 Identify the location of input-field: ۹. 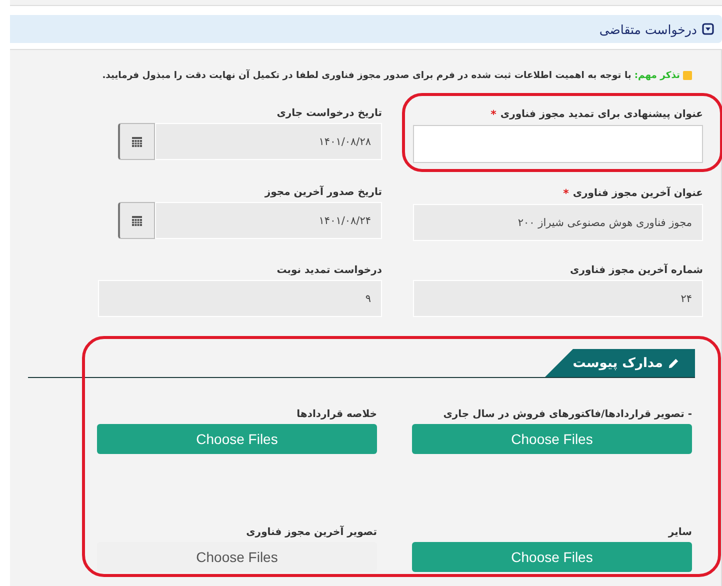
(240, 298).